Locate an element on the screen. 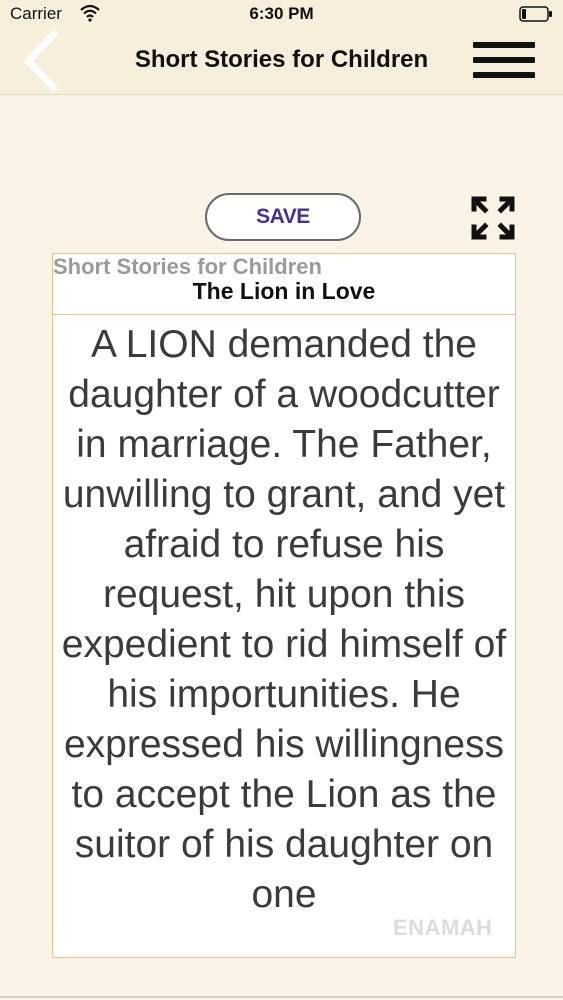 The height and width of the screenshot is (1000, 563). watermark-logo: ENAMAH is located at coordinates (443, 927).